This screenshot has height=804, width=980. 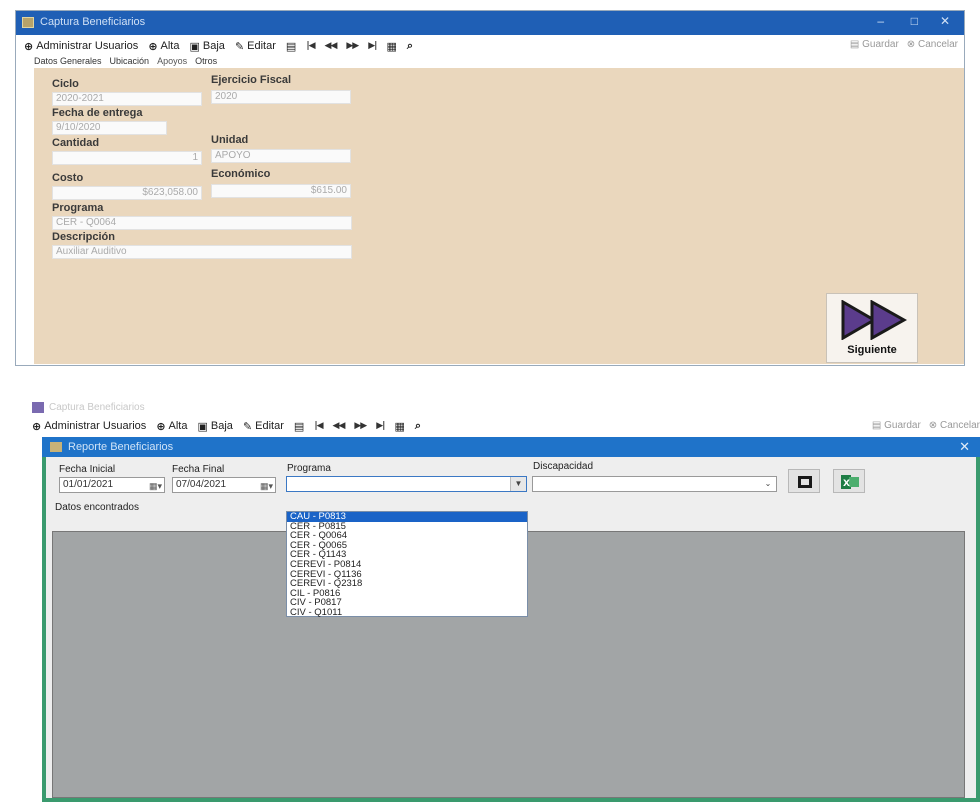 What do you see at coordinates (127, 99) in the screenshot?
I see `ciclo-field: 2020-2021` at bounding box center [127, 99].